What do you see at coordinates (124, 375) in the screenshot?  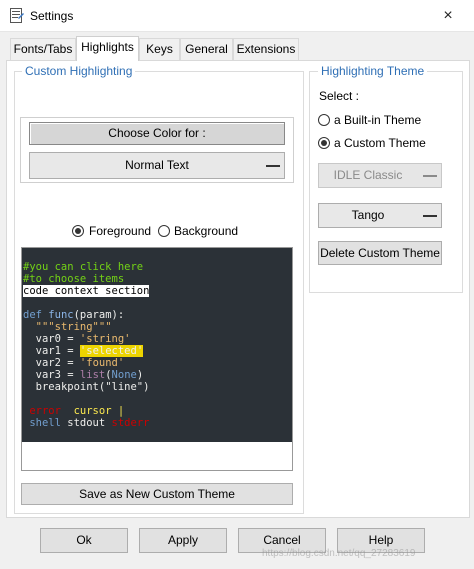 I see `sample-none: None` at bounding box center [124, 375].